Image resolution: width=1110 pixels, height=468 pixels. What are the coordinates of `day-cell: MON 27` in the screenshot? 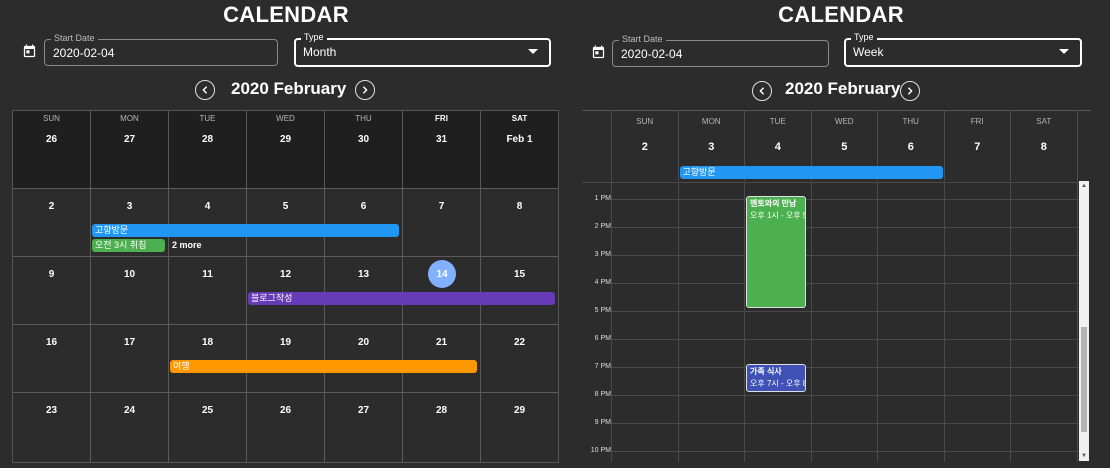 It's located at (130, 150).